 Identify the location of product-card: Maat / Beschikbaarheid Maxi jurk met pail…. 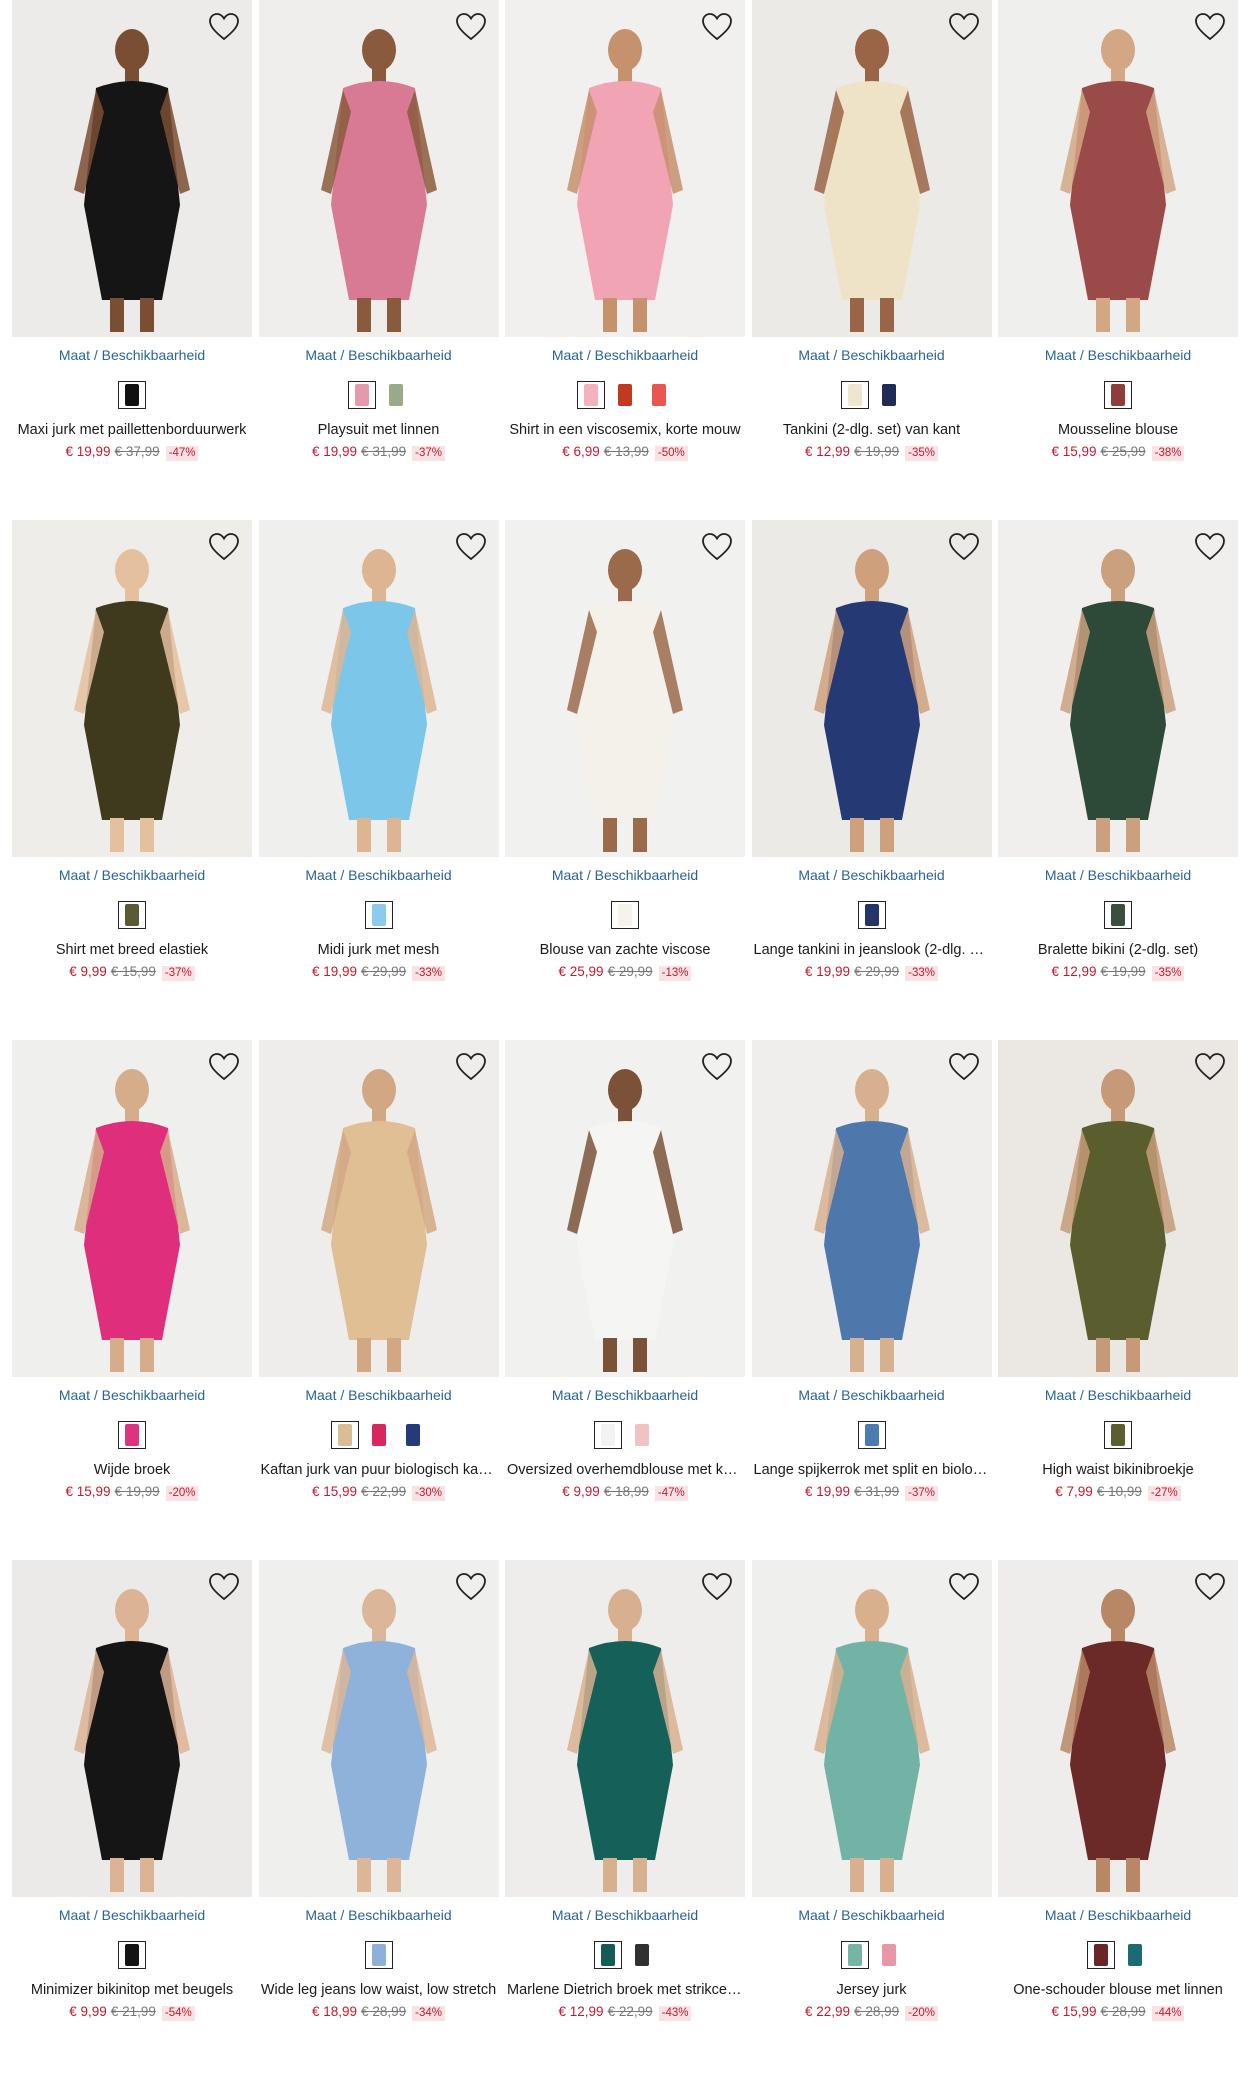
(132, 260).